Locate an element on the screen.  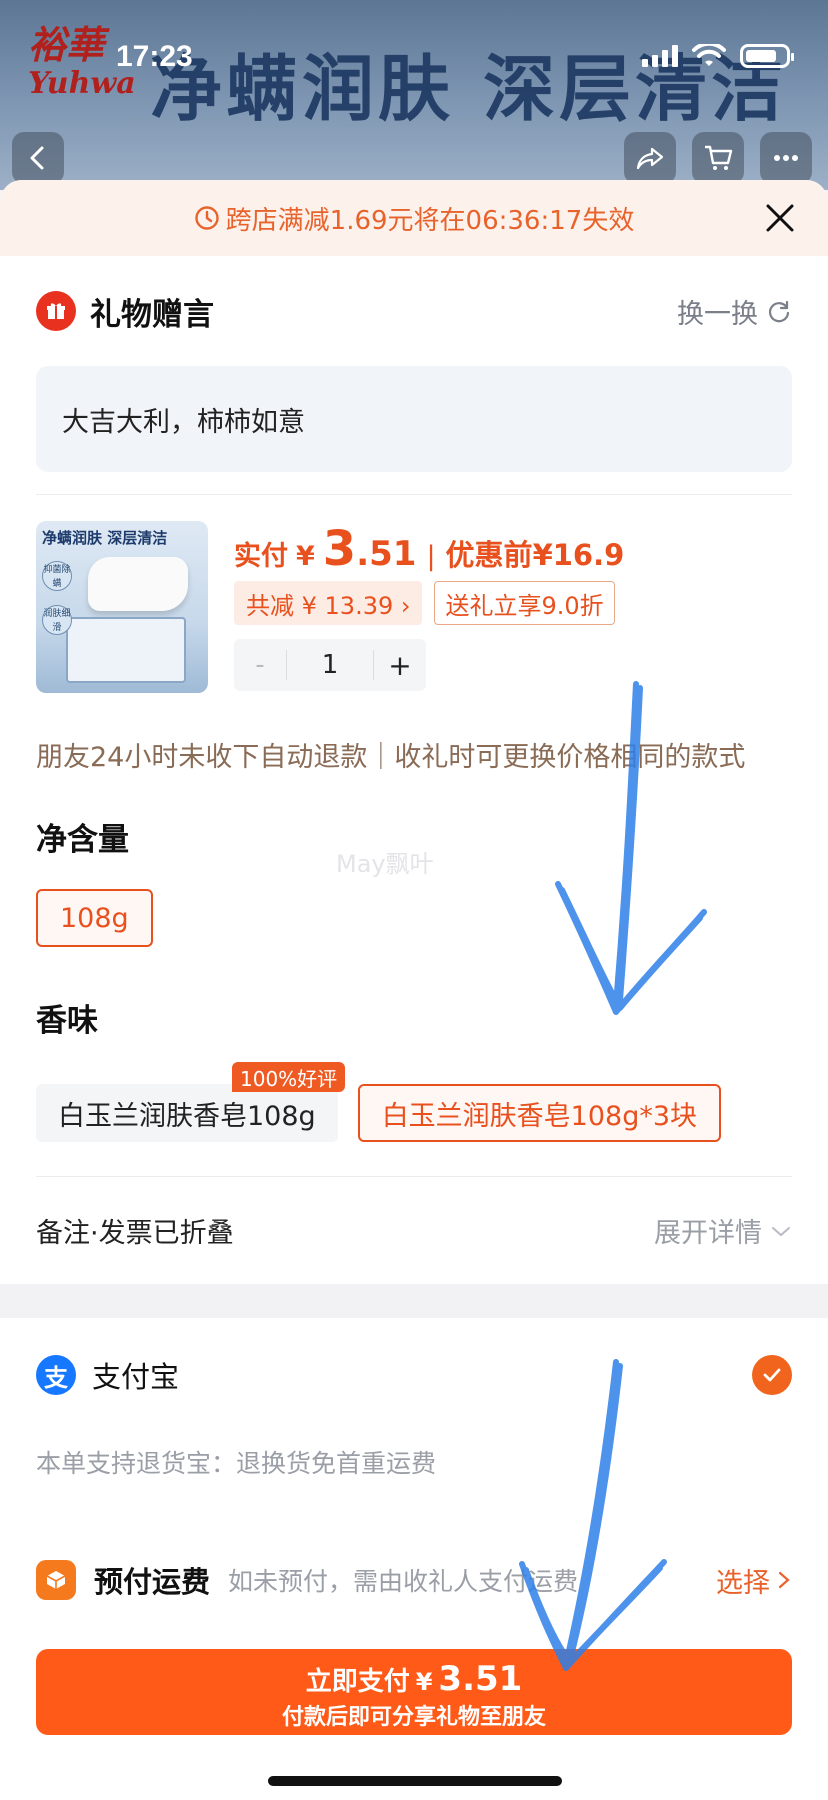
gift-message-header: 礼物赠言 换一换 is located at coordinates (414, 311).